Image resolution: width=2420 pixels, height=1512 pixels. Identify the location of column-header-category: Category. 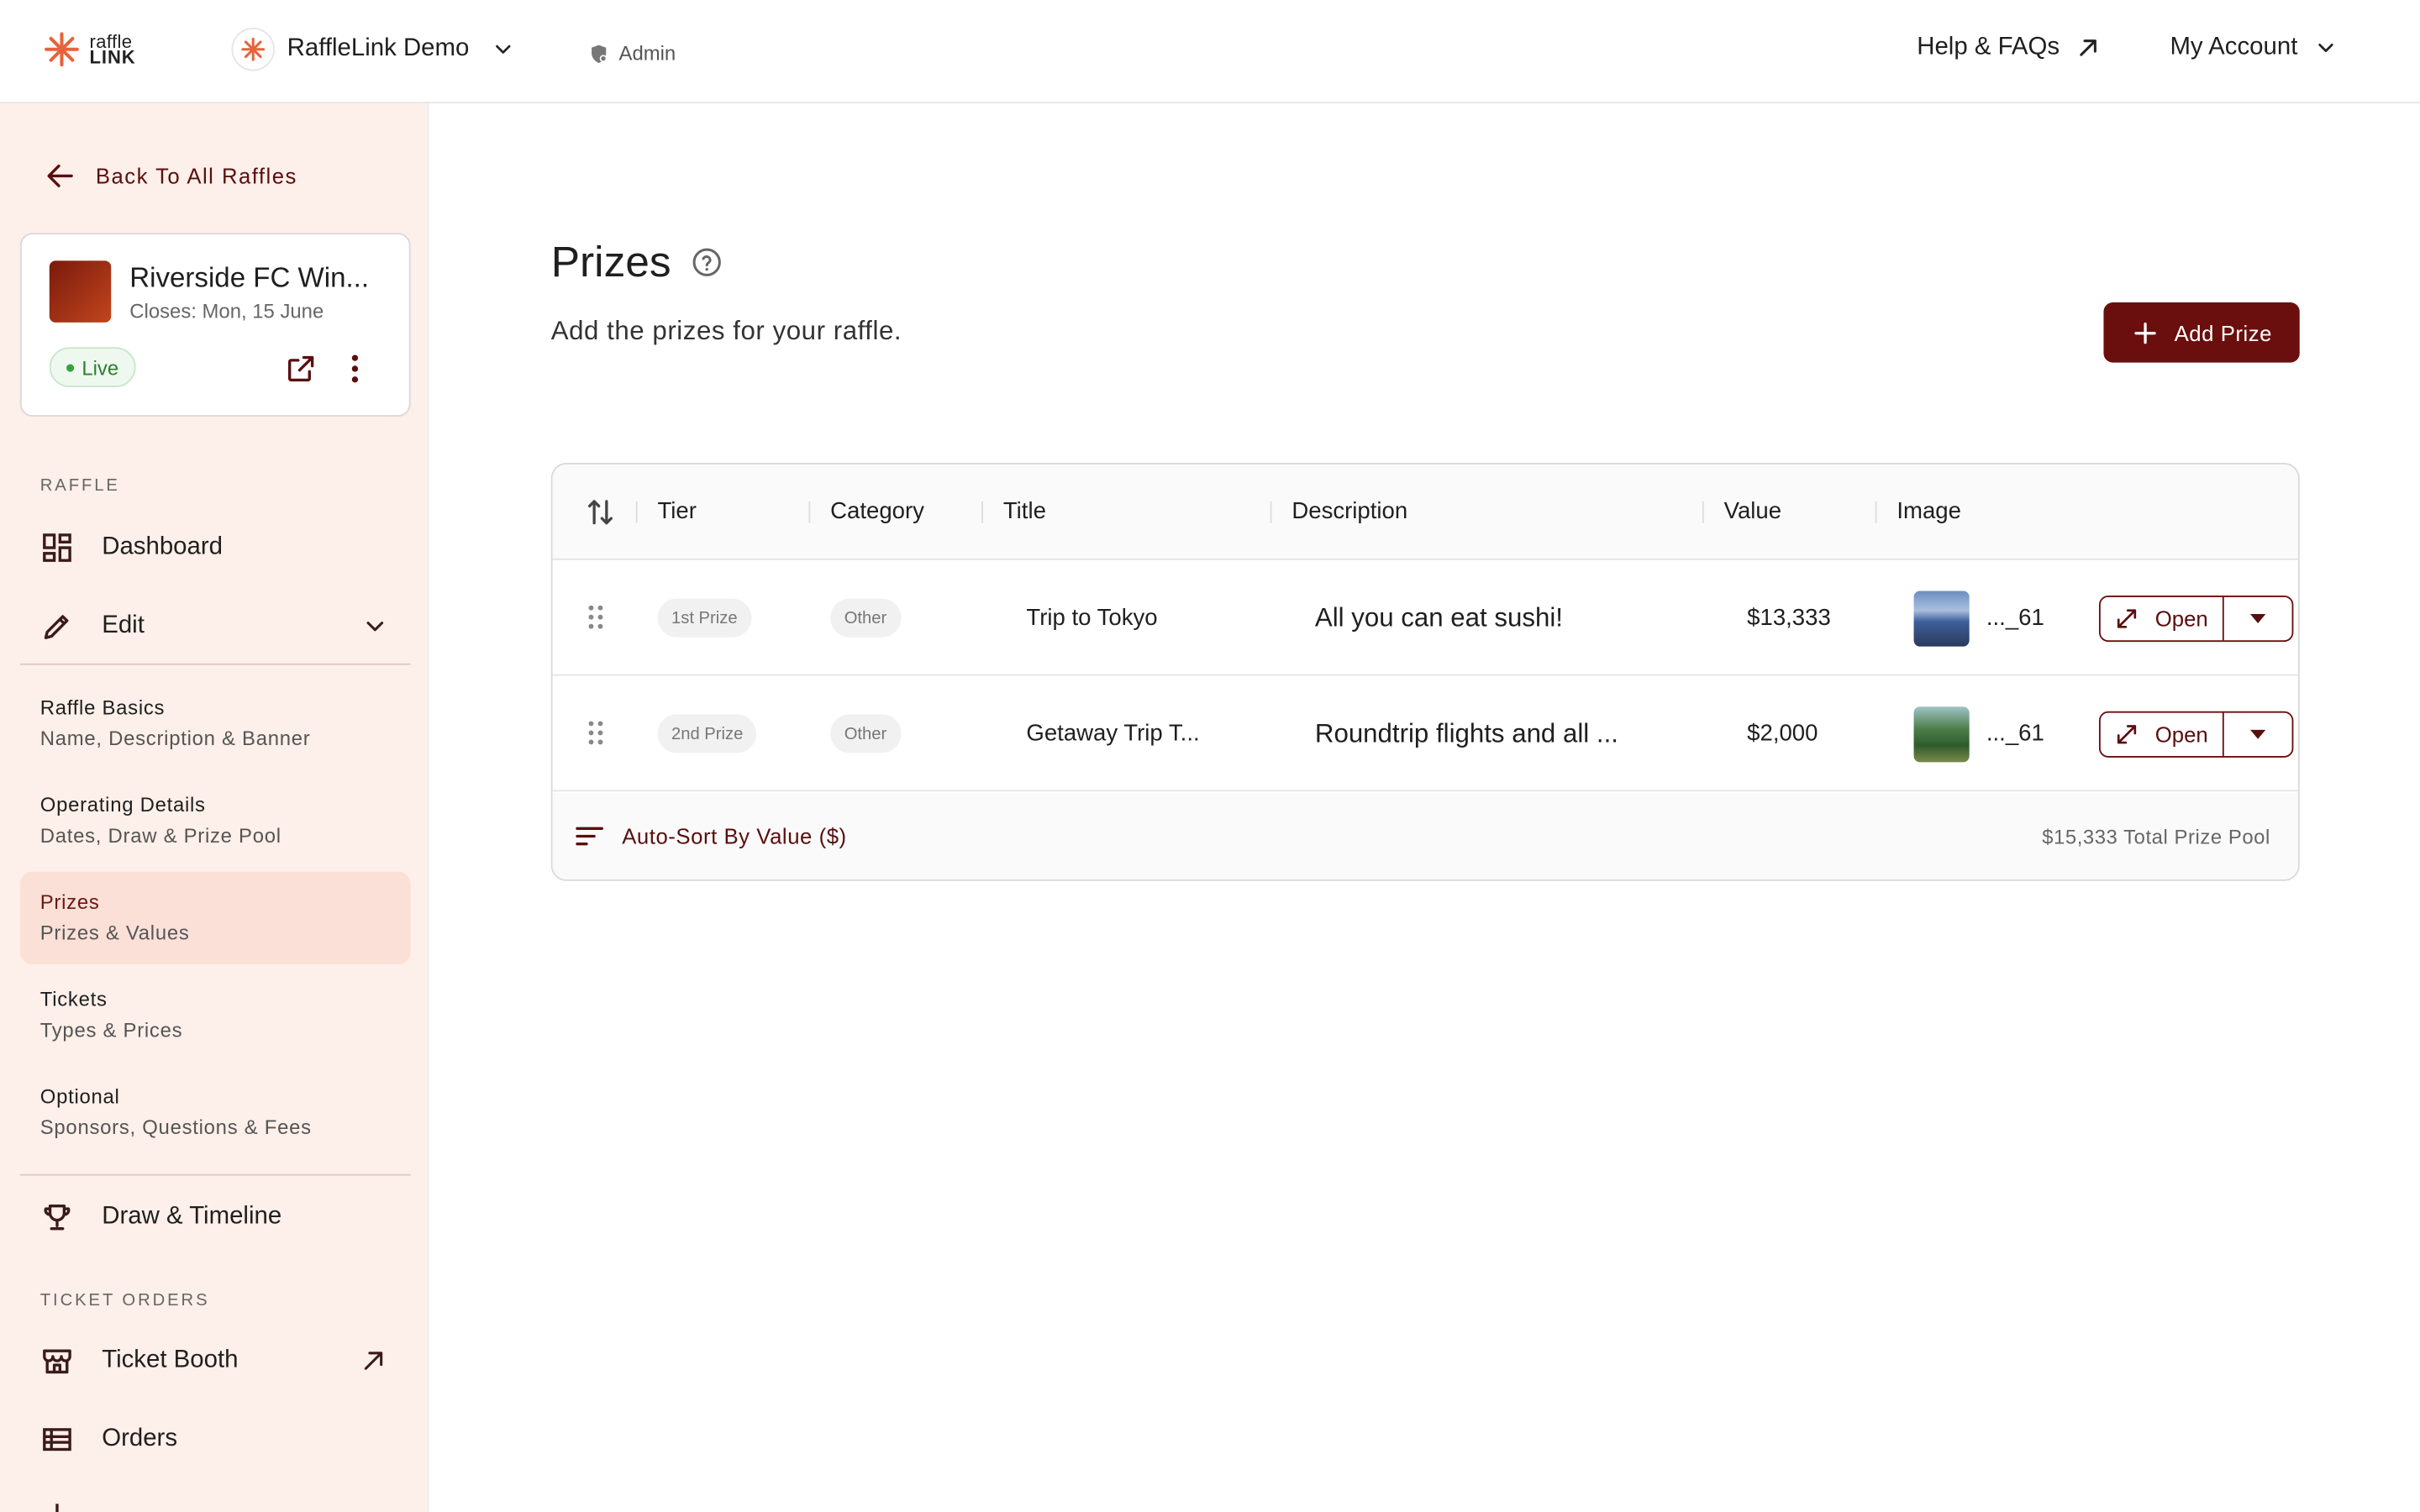
(877, 511).